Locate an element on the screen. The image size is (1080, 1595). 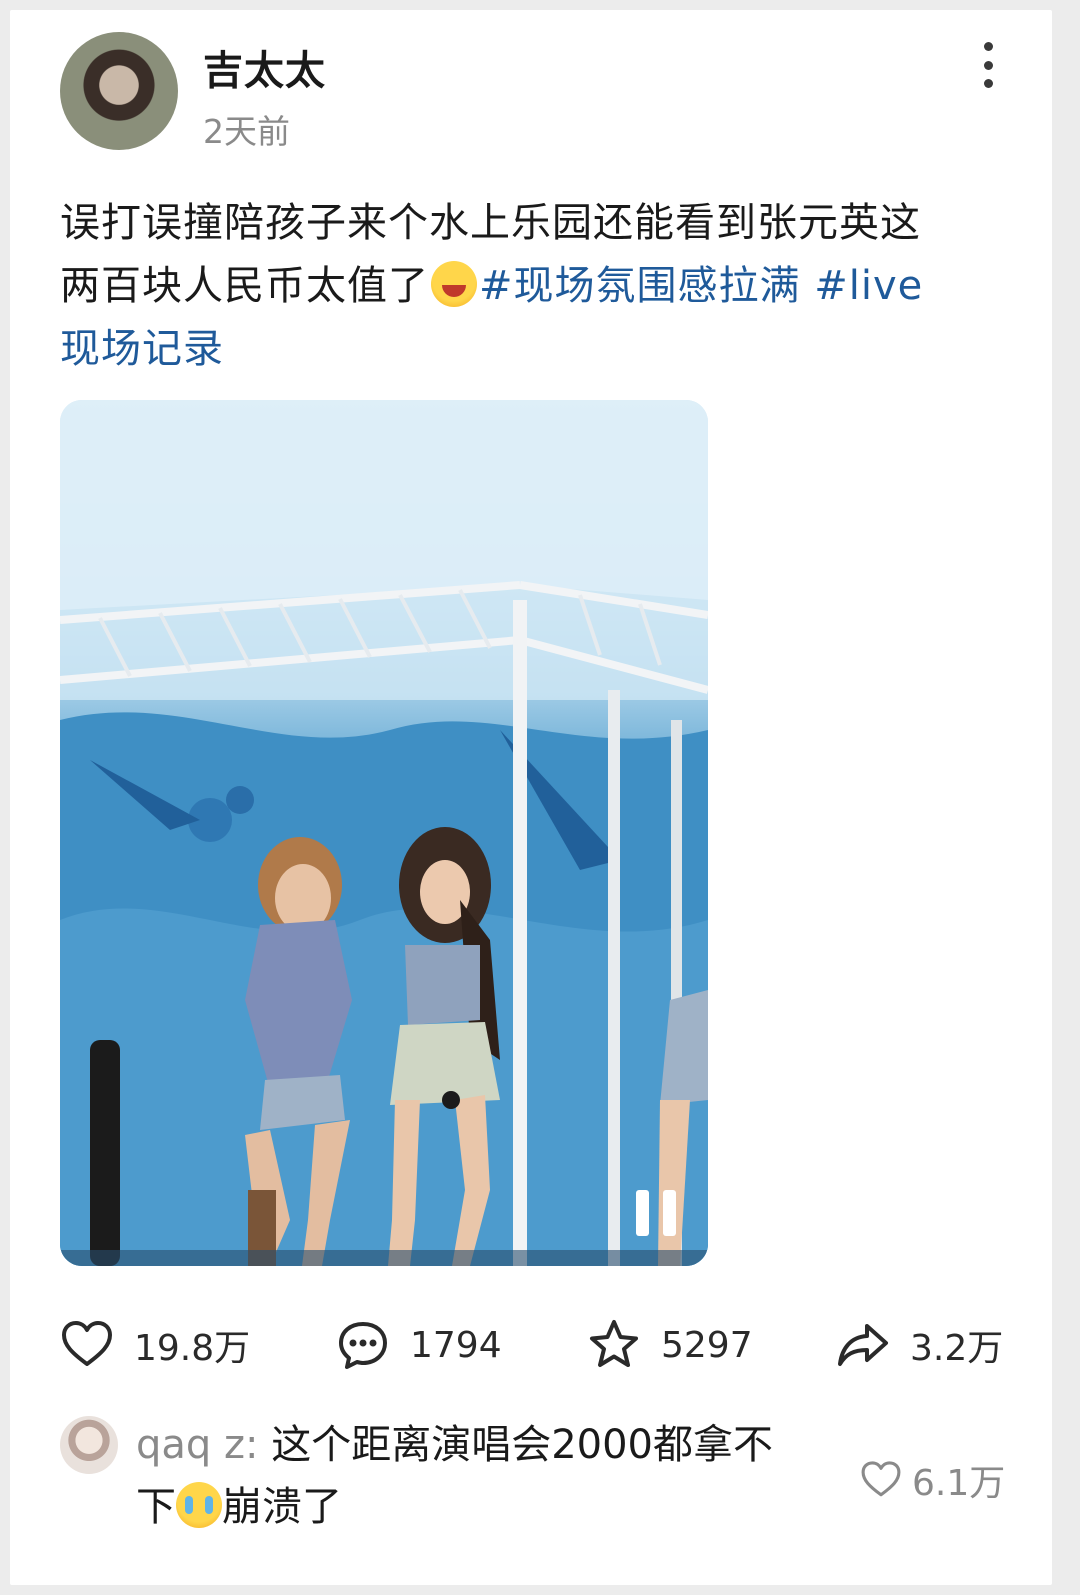
more-options-icon is located at coordinates (988, 65).